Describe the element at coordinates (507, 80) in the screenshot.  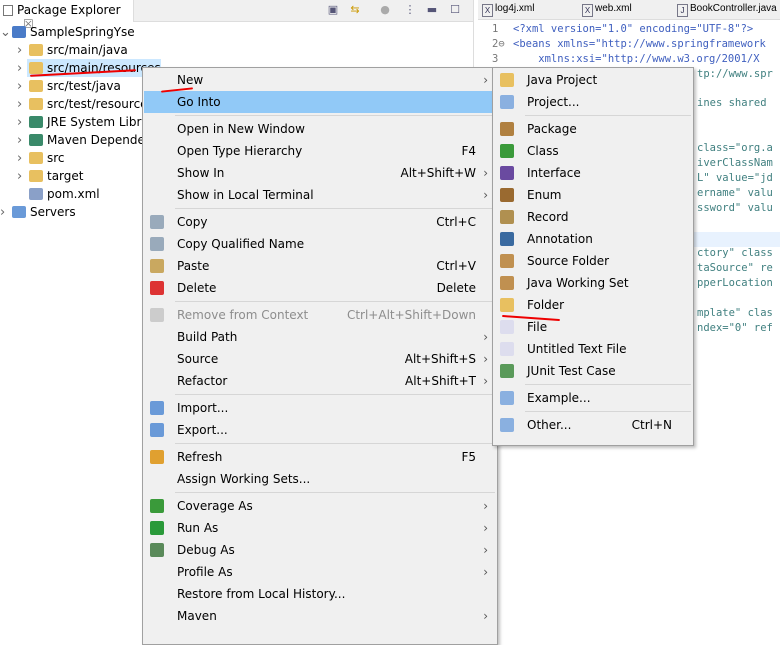
I see `java-project-icon` at that location.